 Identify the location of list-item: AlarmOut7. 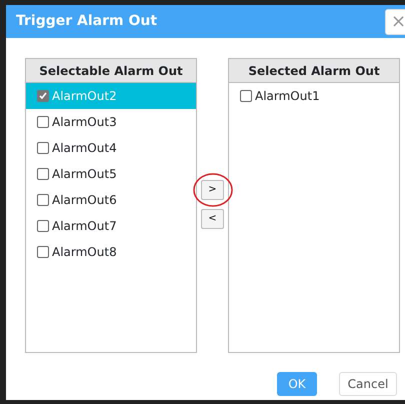
(111, 226).